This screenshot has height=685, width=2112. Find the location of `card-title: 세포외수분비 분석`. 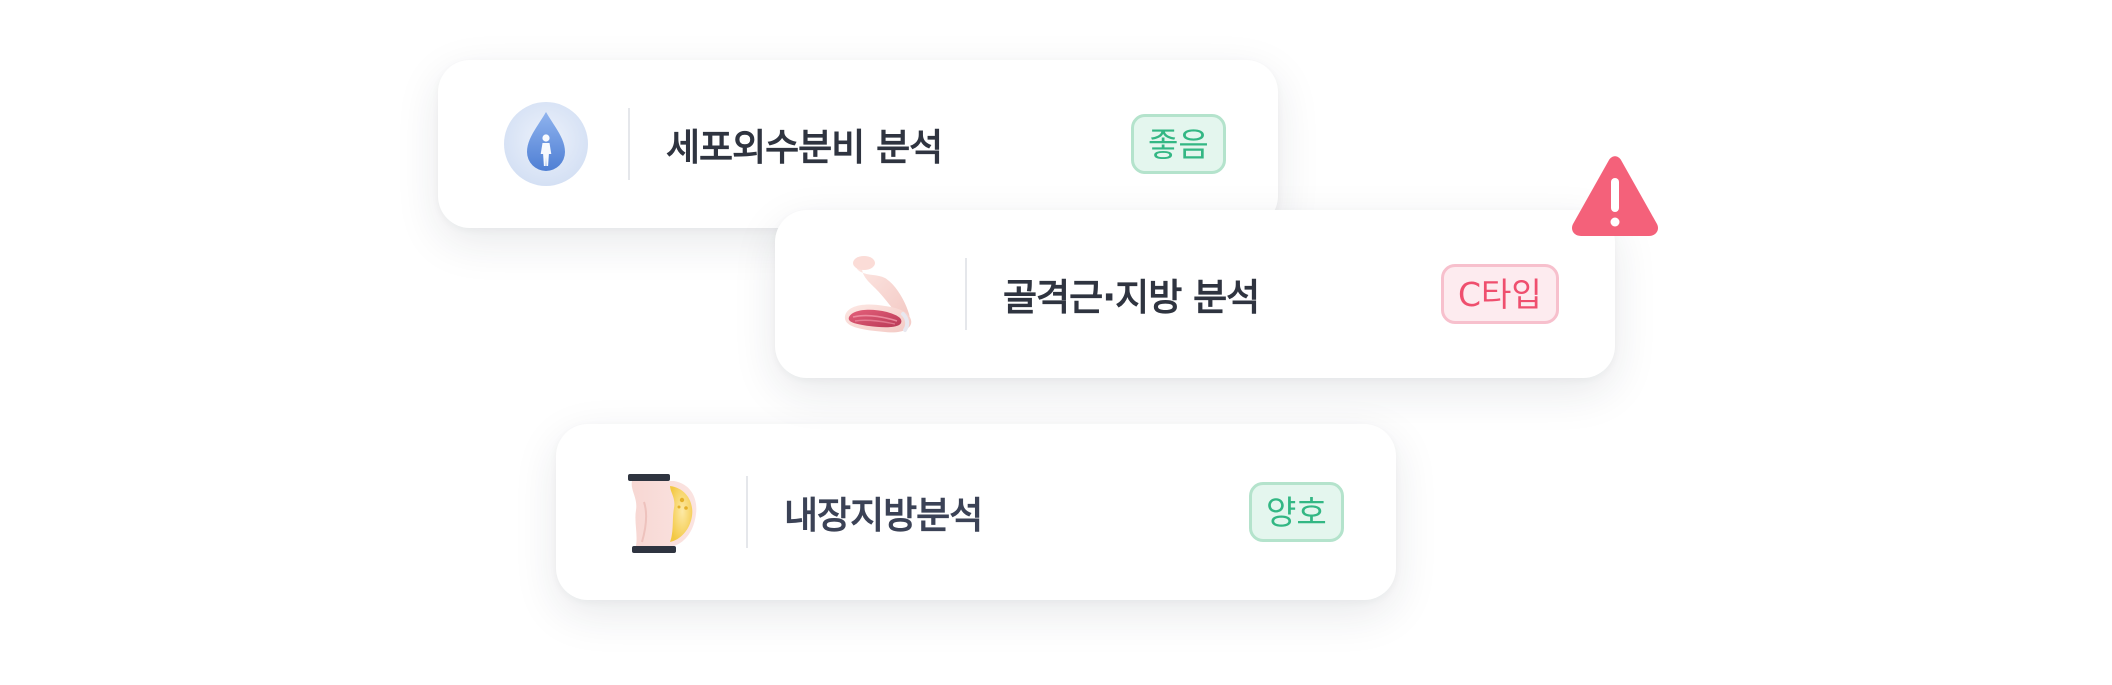

card-title: 세포외수분비 분석 is located at coordinates (804, 147).